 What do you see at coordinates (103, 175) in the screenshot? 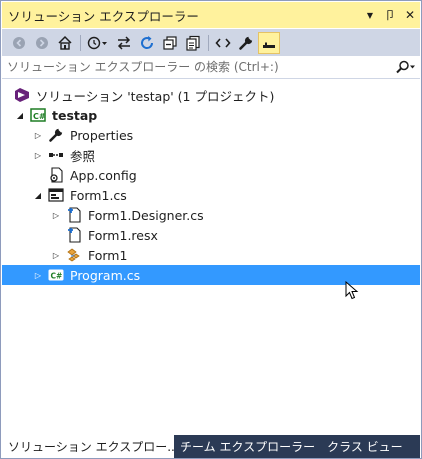
I see `app-config-label: App.config` at bounding box center [103, 175].